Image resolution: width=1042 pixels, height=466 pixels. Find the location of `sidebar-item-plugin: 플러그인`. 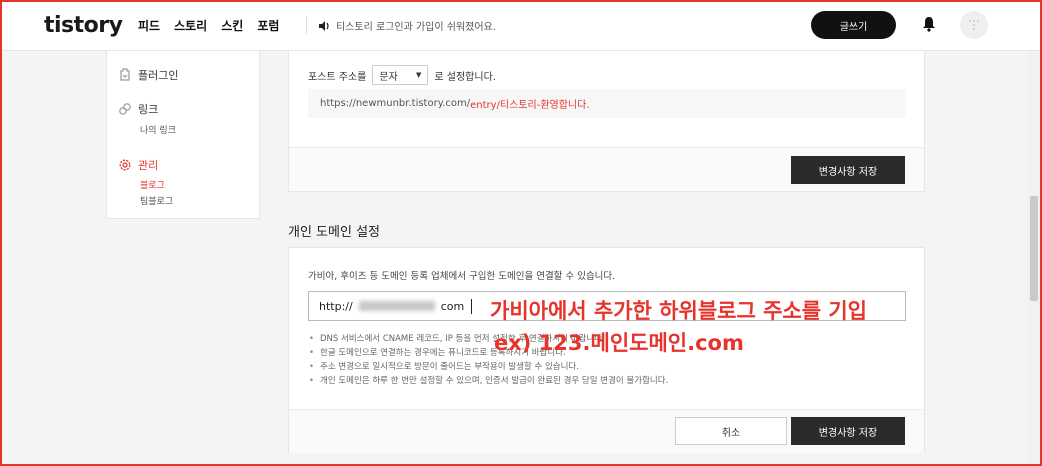

sidebar-item-plugin: 플러그인 is located at coordinates (148, 75).